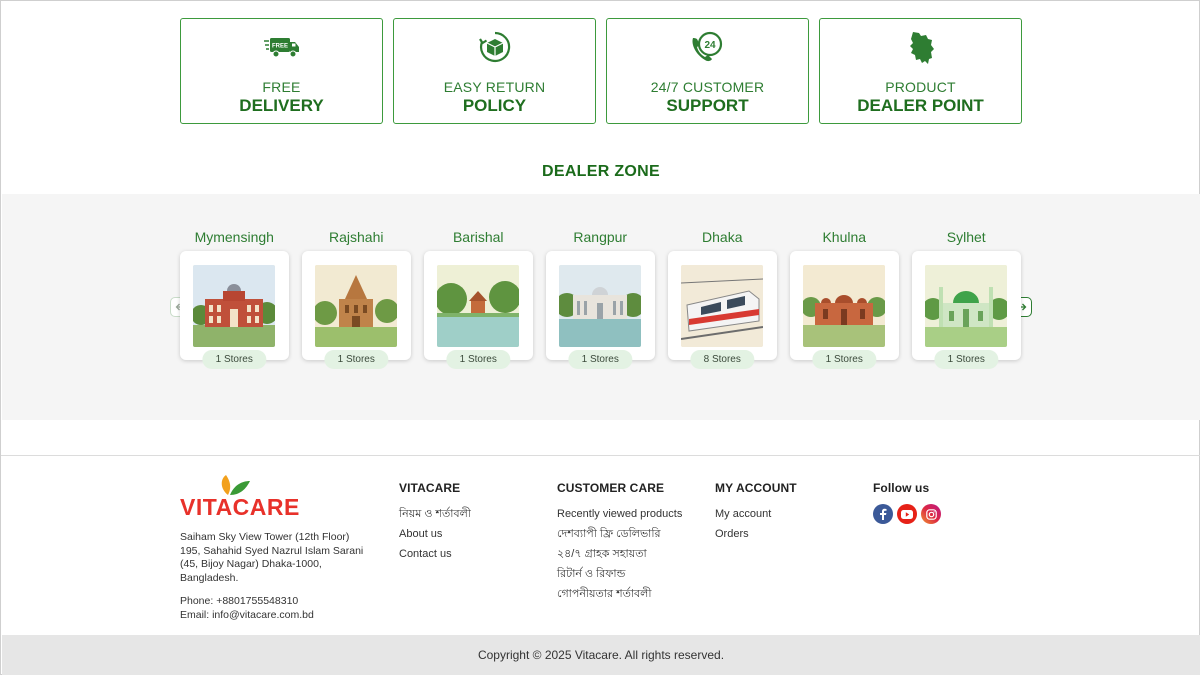 This screenshot has height=675, width=1200. I want to click on dealer-mymensingh: Mymensingh 1 Stores, so click(234, 299).